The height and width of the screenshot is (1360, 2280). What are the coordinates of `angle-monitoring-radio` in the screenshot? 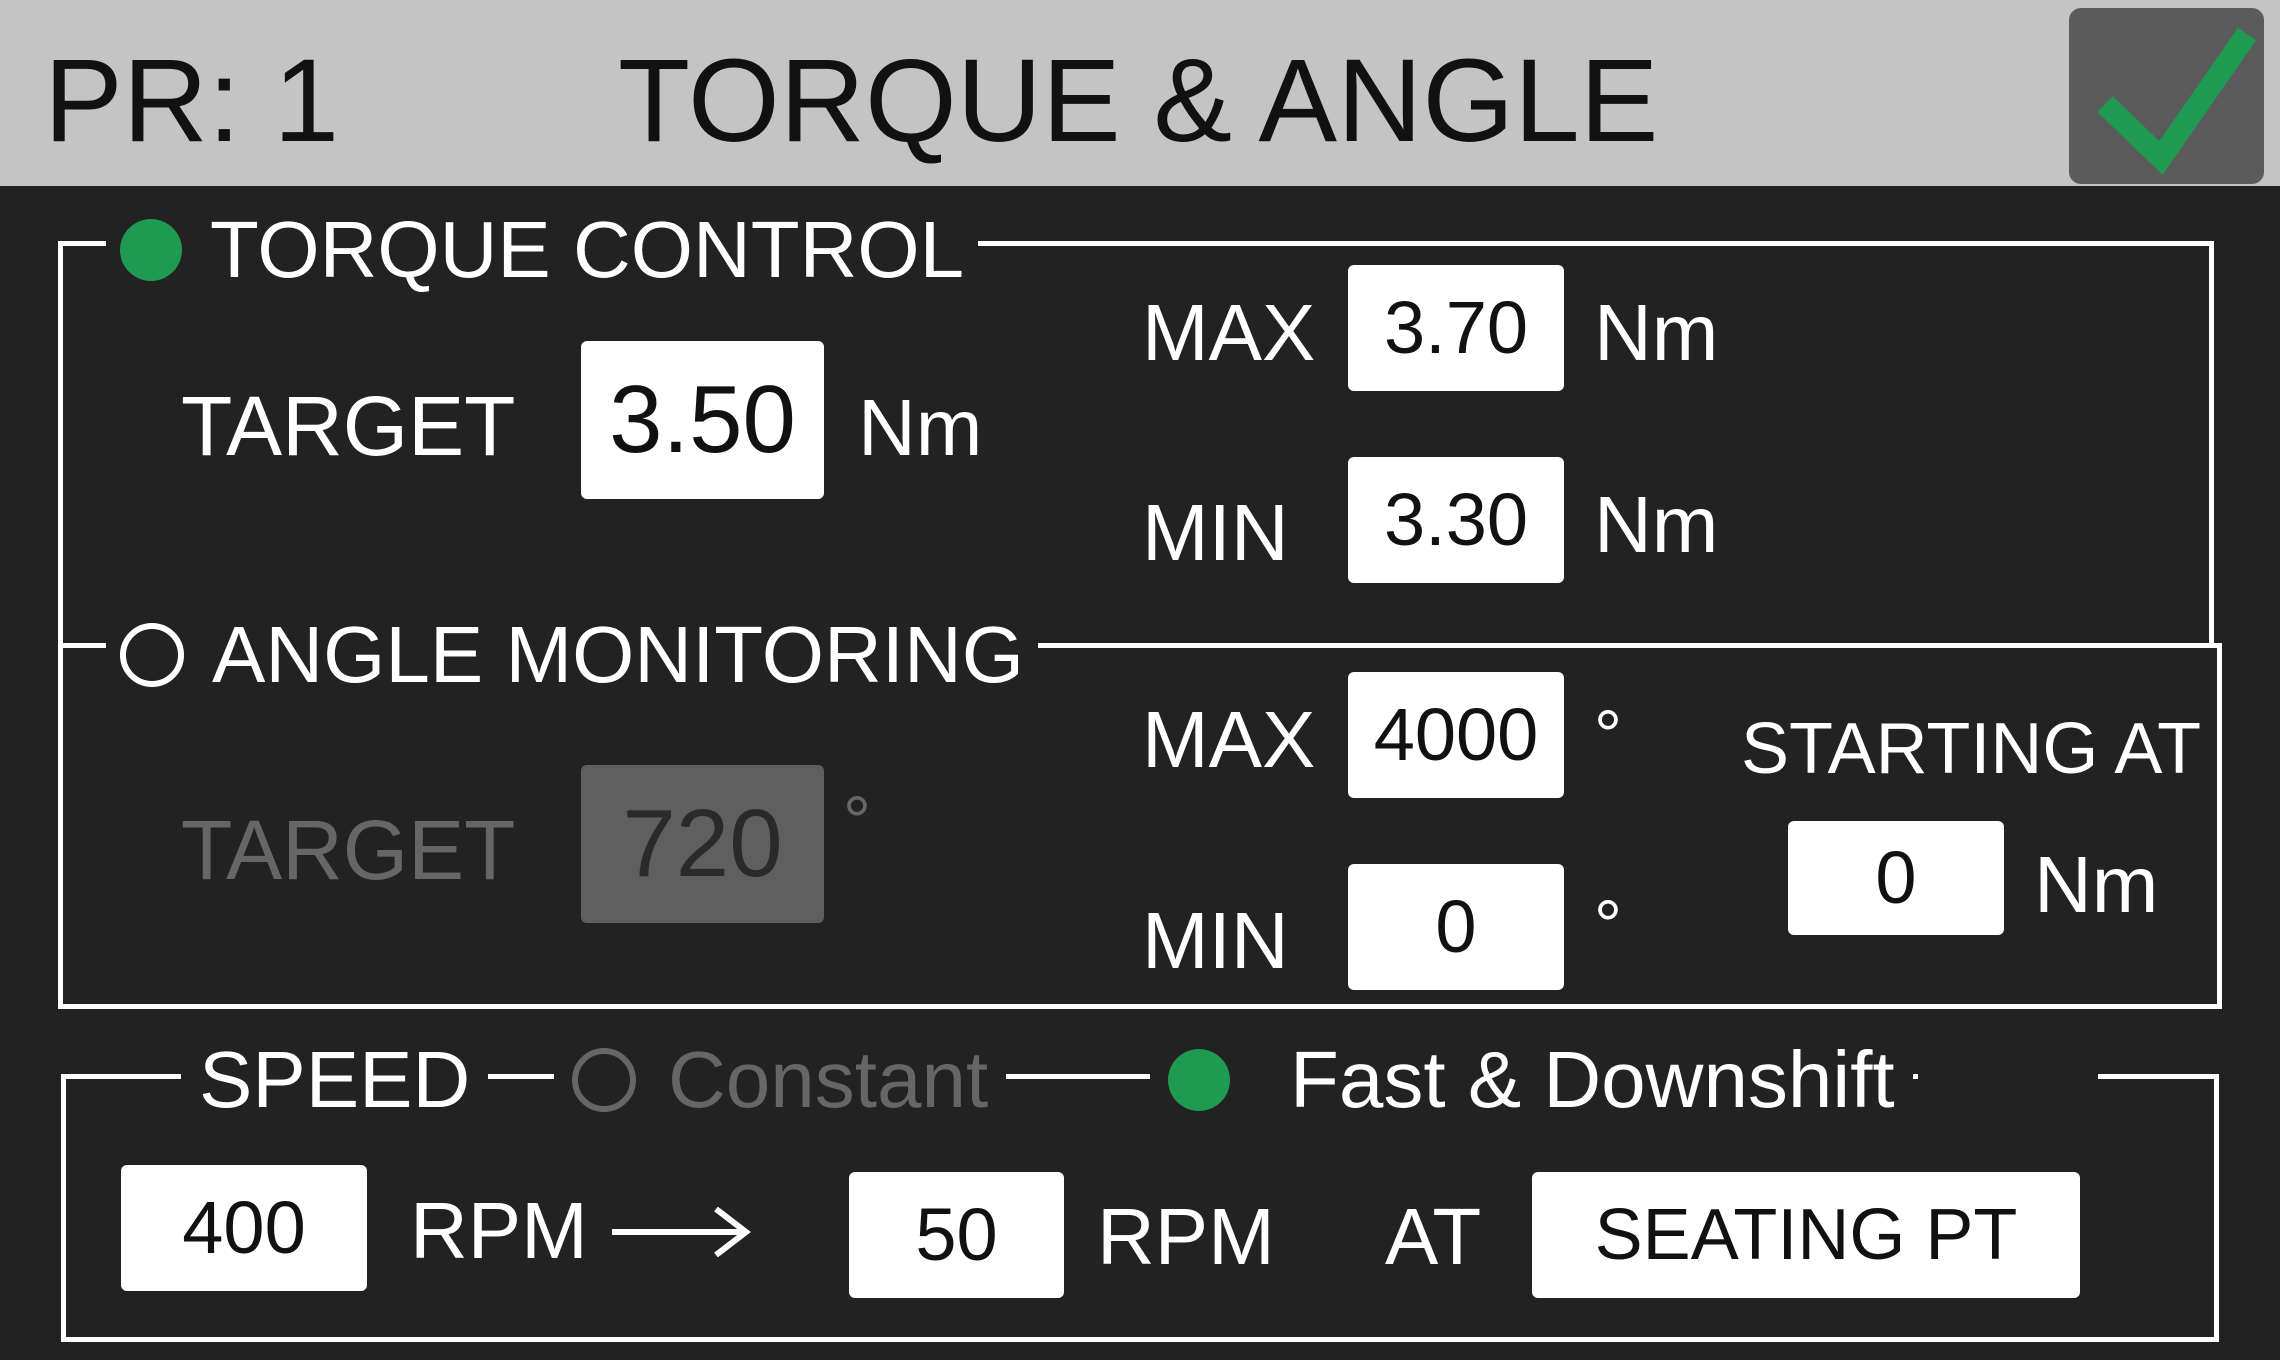 It's located at (152, 655).